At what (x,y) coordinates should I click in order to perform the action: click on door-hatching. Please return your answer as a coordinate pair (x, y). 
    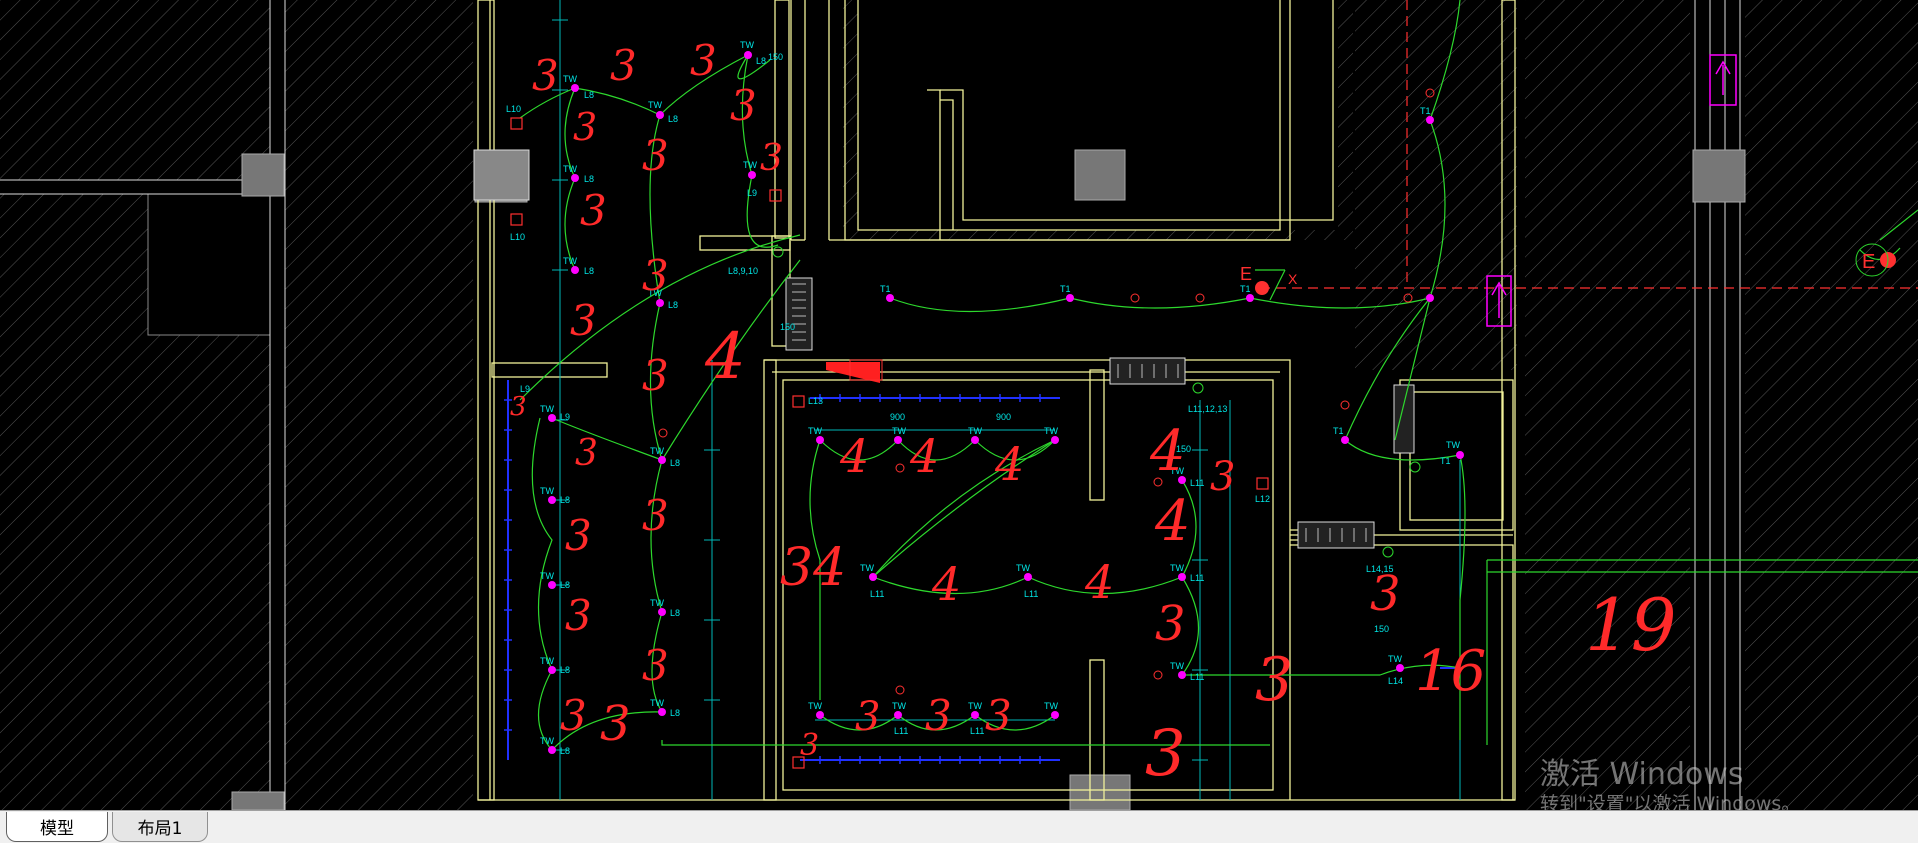
    Looking at the image, I should click on (1079, 412).